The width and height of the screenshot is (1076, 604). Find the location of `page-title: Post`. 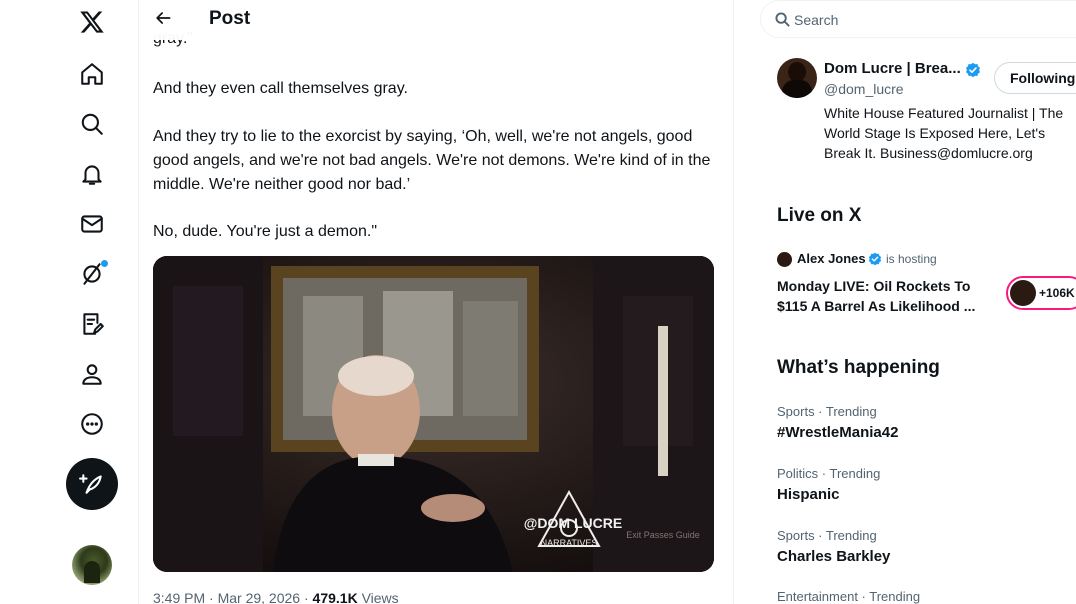

page-title: Post is located at coordinates (230, 18).